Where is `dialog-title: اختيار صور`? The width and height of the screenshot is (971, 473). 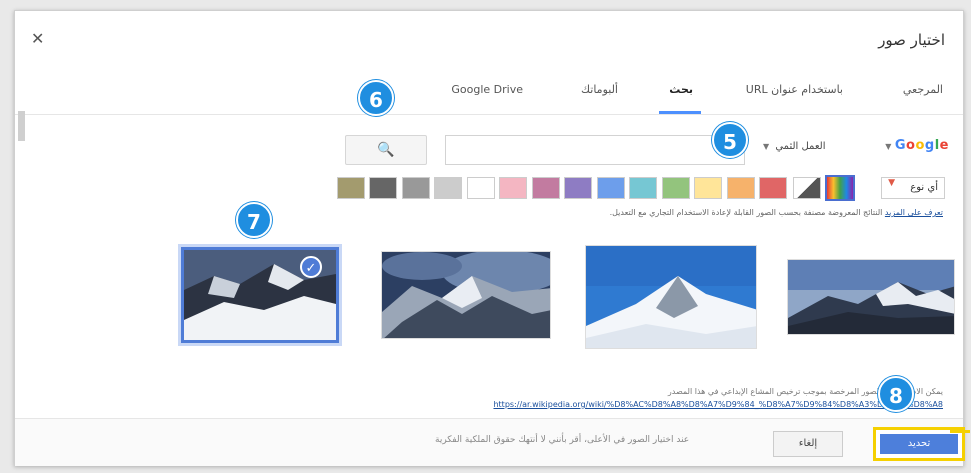
dialog-title: اختيار صور is located at coordinates (911, 40).